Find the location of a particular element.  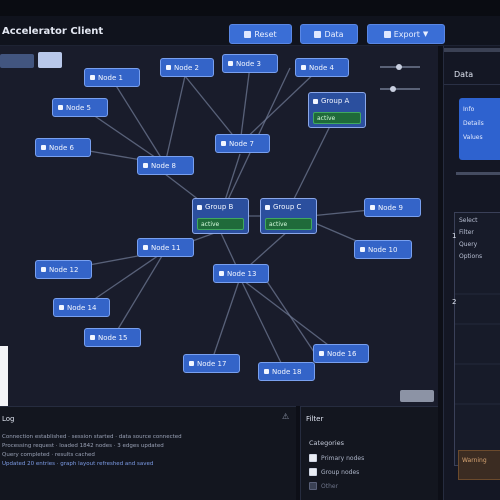

node-label: Node 5 is located at coordinates (78, 107).